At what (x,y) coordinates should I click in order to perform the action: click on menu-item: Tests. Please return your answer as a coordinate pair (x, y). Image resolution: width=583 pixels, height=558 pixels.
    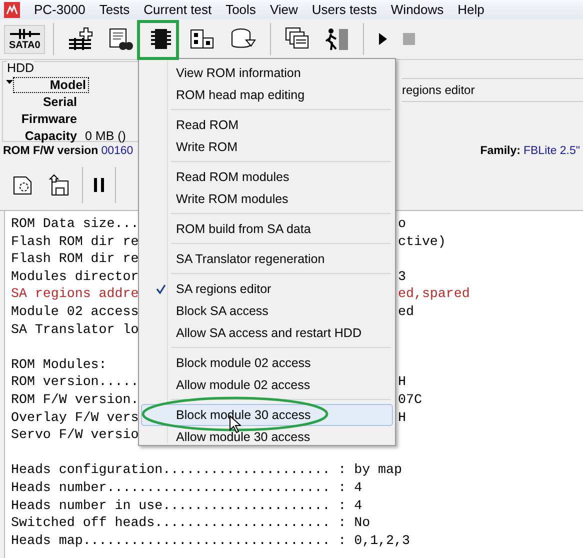
    Looking at the image, I should click on (114, 9).